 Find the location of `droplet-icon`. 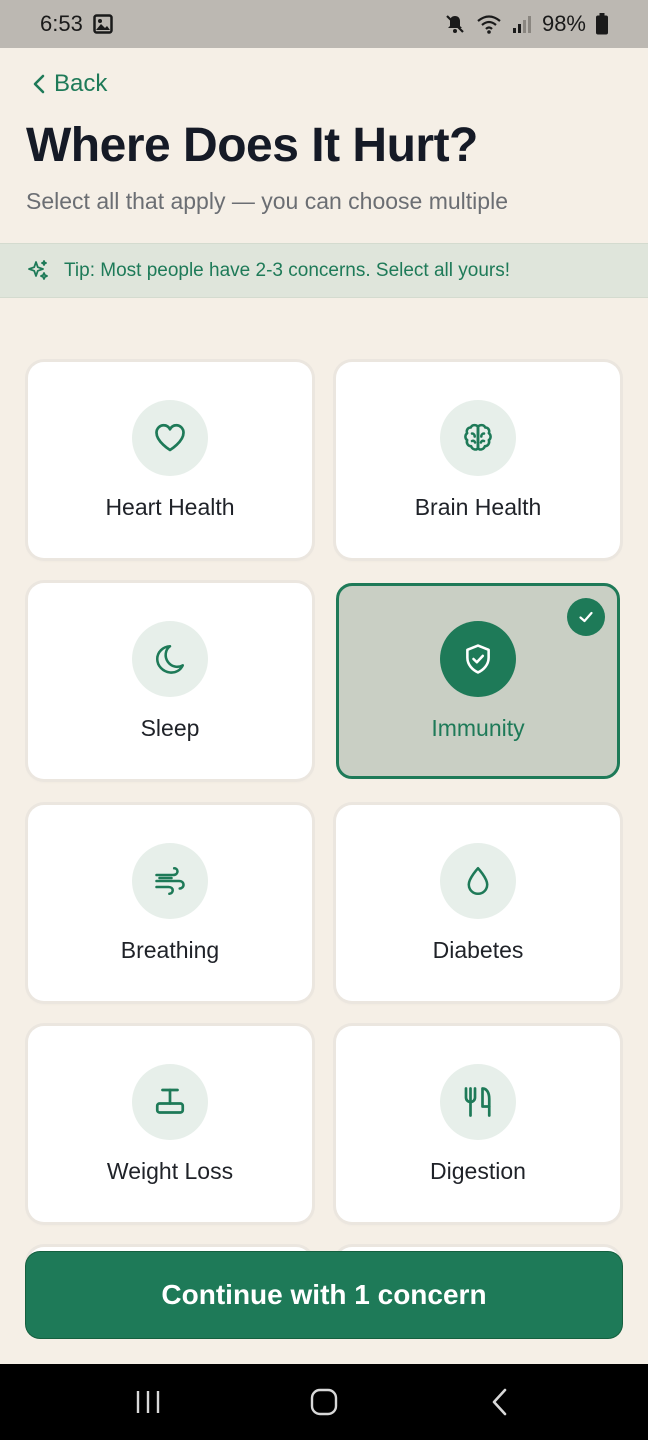

droplet-icon is located at coordinates (478, 881).